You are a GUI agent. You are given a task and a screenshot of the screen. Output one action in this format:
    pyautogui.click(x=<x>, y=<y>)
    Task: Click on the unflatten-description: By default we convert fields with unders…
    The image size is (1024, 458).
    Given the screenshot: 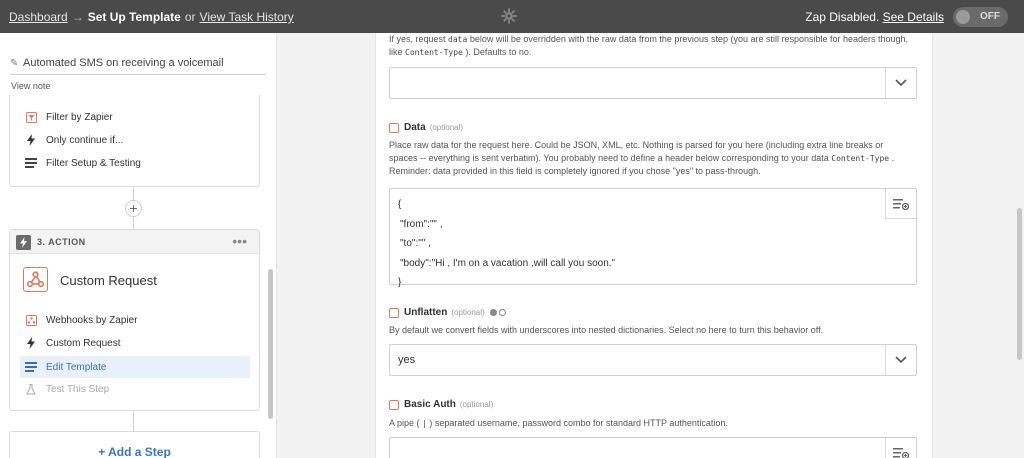 What is the action you would take?
    pyautogui.click(x=606, y=330)
    